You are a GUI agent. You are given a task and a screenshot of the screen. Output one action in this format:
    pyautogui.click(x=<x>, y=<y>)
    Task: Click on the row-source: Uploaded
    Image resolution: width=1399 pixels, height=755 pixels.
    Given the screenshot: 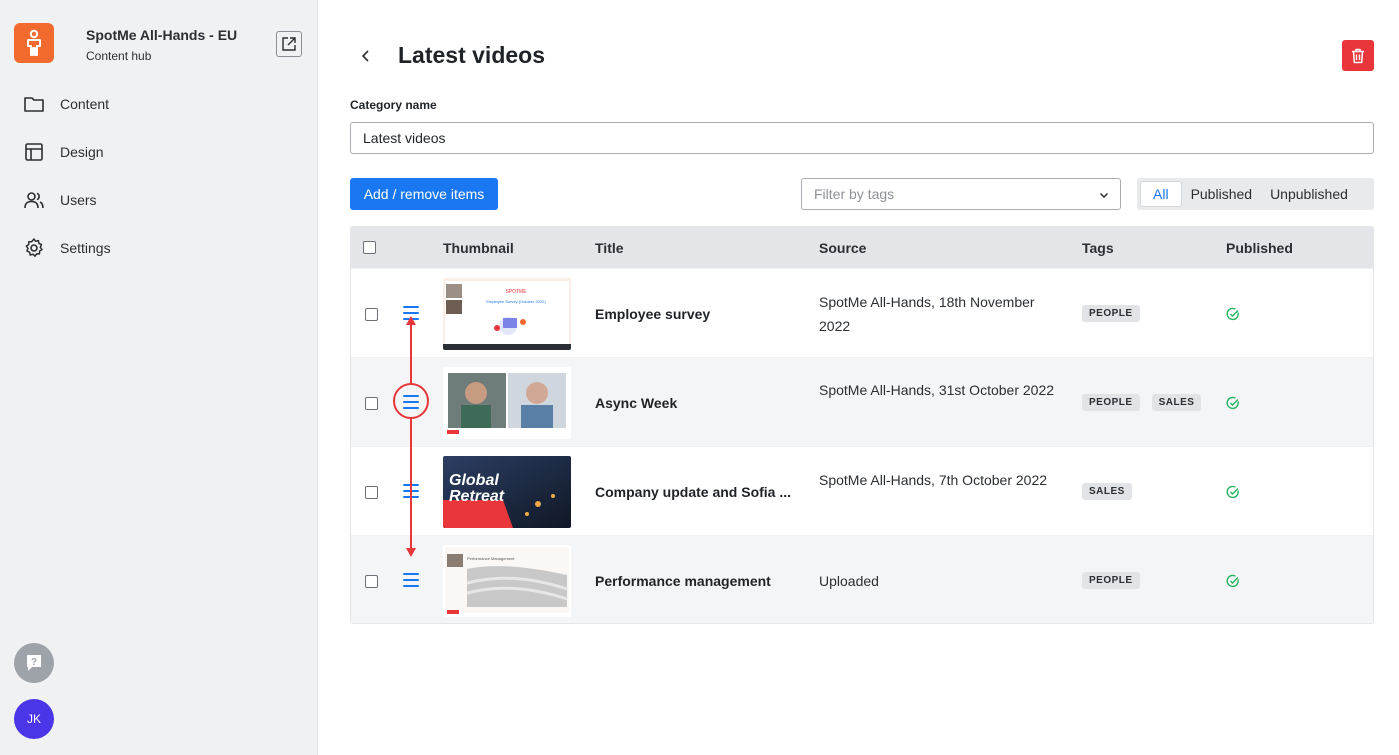 What is the action you would take?
    pyautogui.click(x=849, y=581)
    